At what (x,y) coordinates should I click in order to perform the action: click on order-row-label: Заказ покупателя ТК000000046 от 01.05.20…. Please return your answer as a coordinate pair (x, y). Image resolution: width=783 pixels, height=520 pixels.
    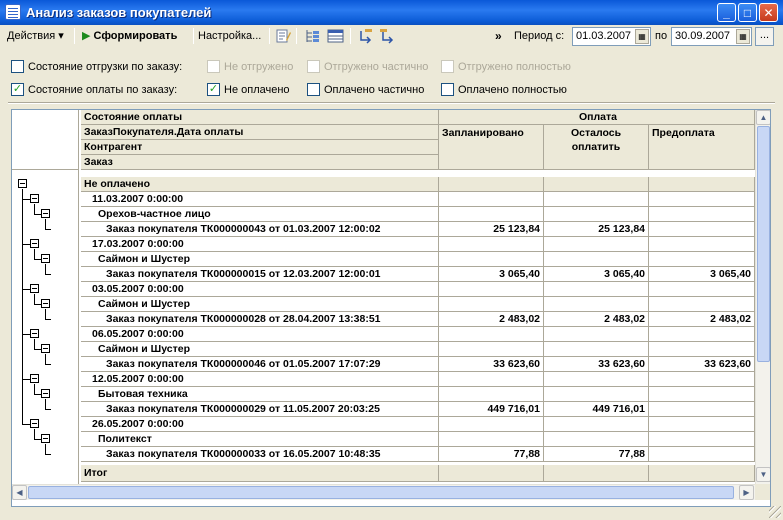
    Looking at the image, I should click on (260, 364).